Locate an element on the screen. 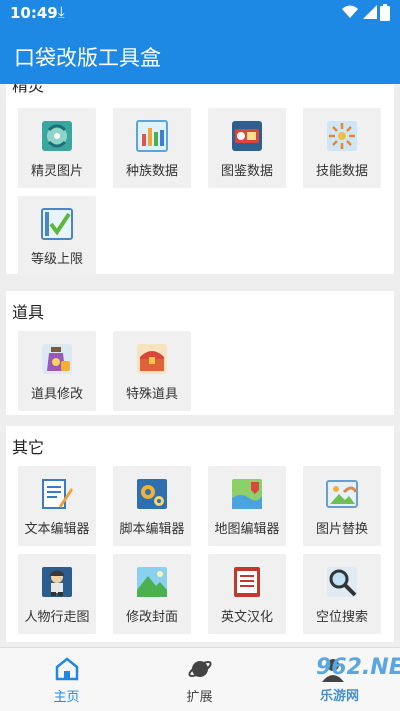 This screenshot has width=400, height=711. pokemon-image-icon is located at coordinates (57, 136).